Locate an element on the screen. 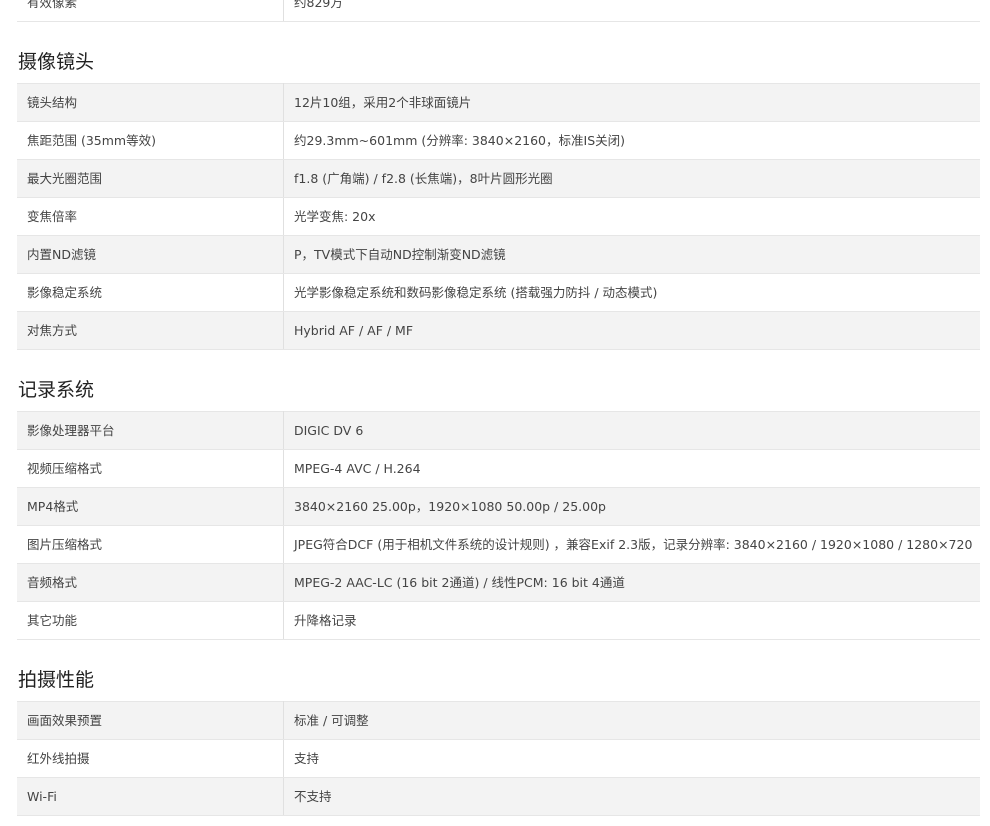 The image size is (990, 826). spec-value: P，TV模式下自动ND控制渐变ND滤镜 is located at coordinates (631, 254).